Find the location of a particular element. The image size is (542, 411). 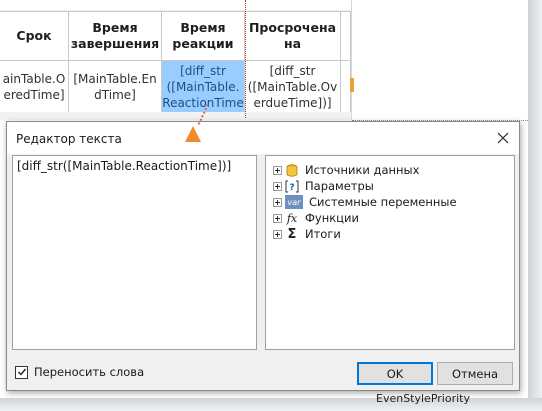

close-icon is located at coordinates (503, 138).